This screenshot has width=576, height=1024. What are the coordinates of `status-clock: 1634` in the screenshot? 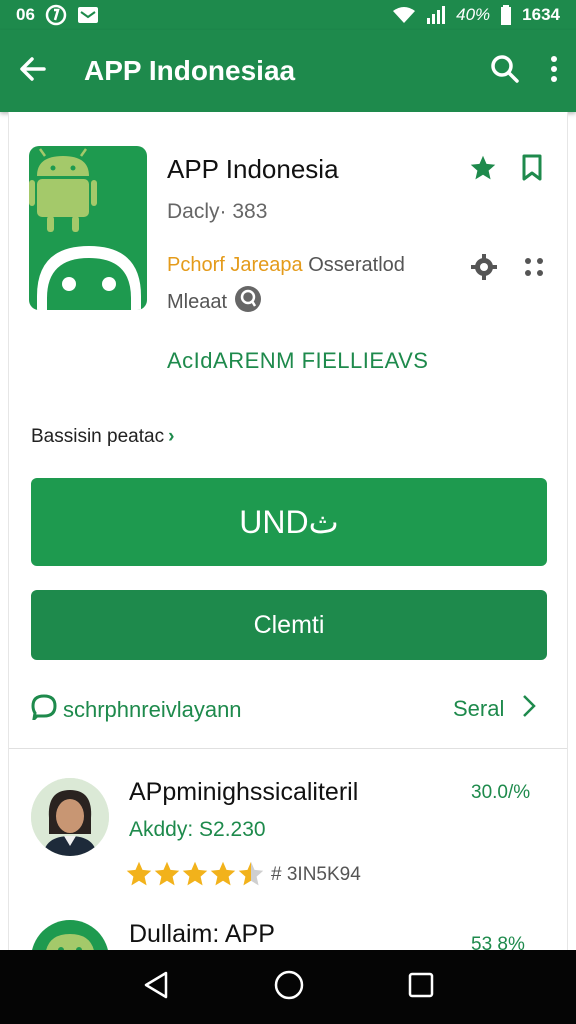 It's located at (541, 14).